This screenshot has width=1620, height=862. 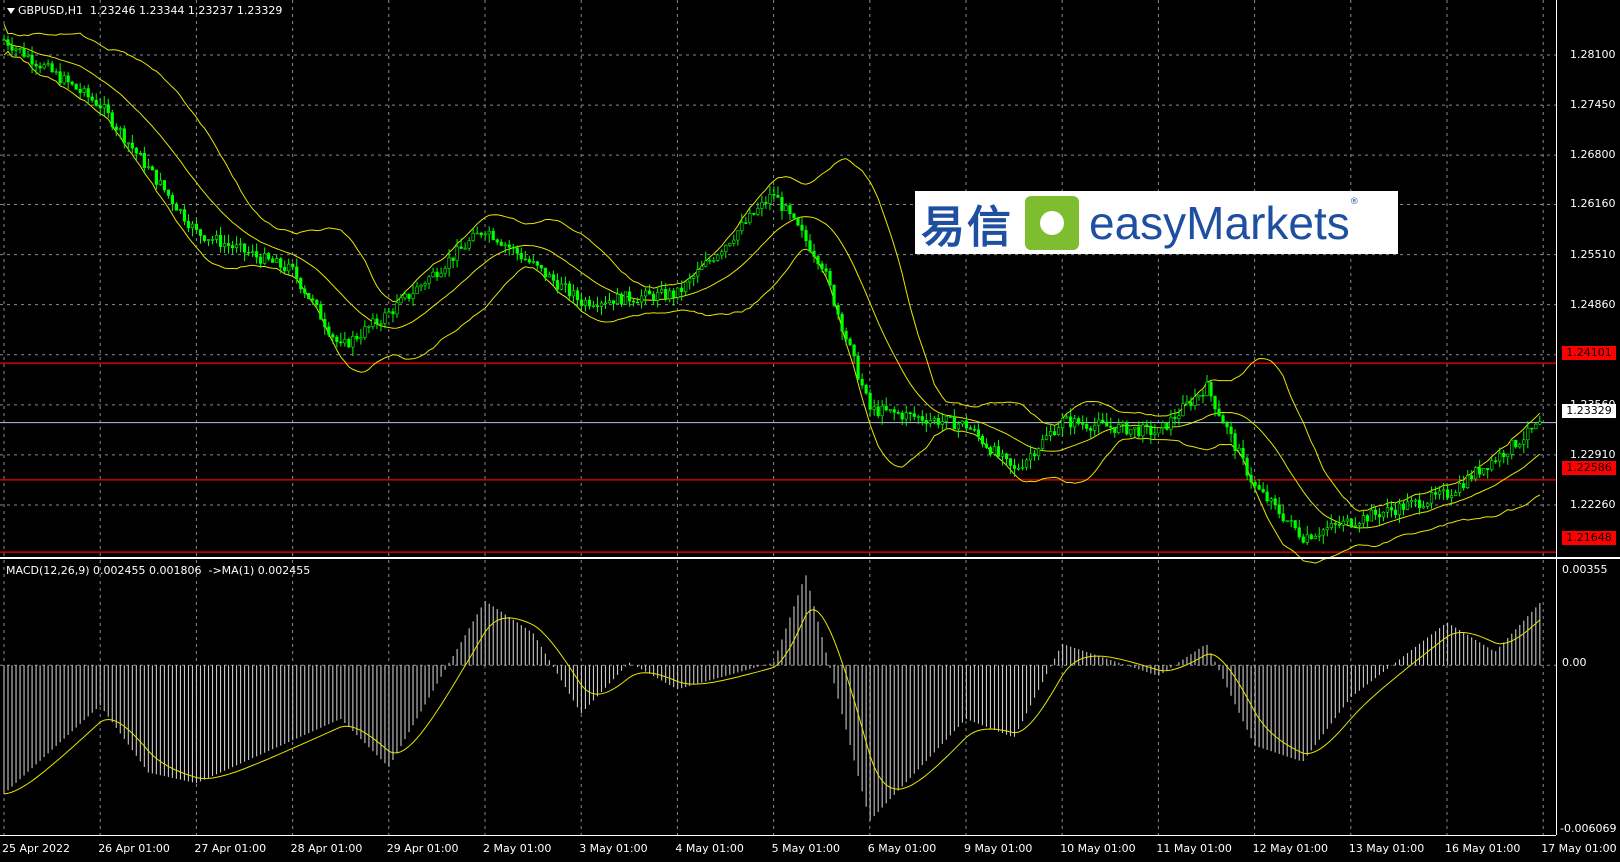 What do you see at coordinates (1589, 411) in the screenshot?
I see `current-price-tag: 1.23329` at bounding box center [1589, 411].